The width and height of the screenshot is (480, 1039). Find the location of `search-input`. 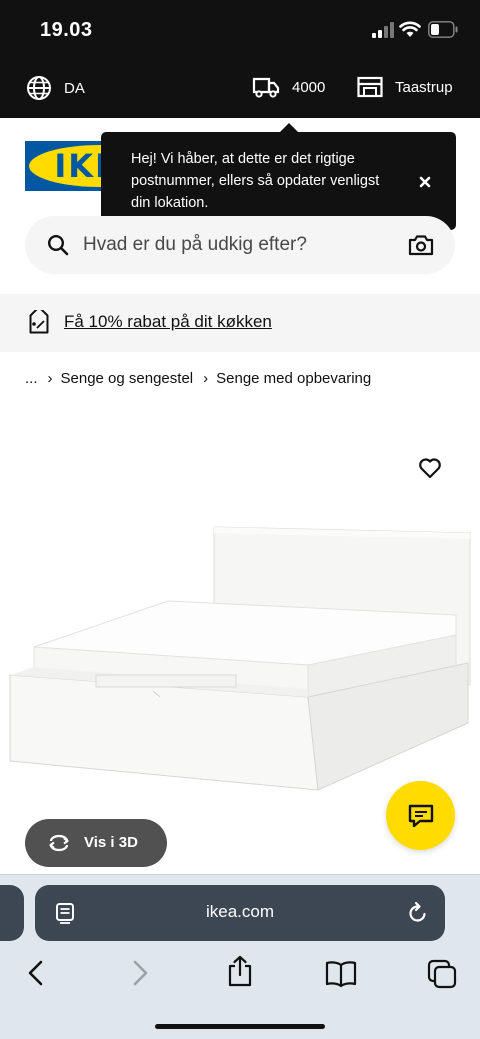

search-input is located at coordinates (238, 245).